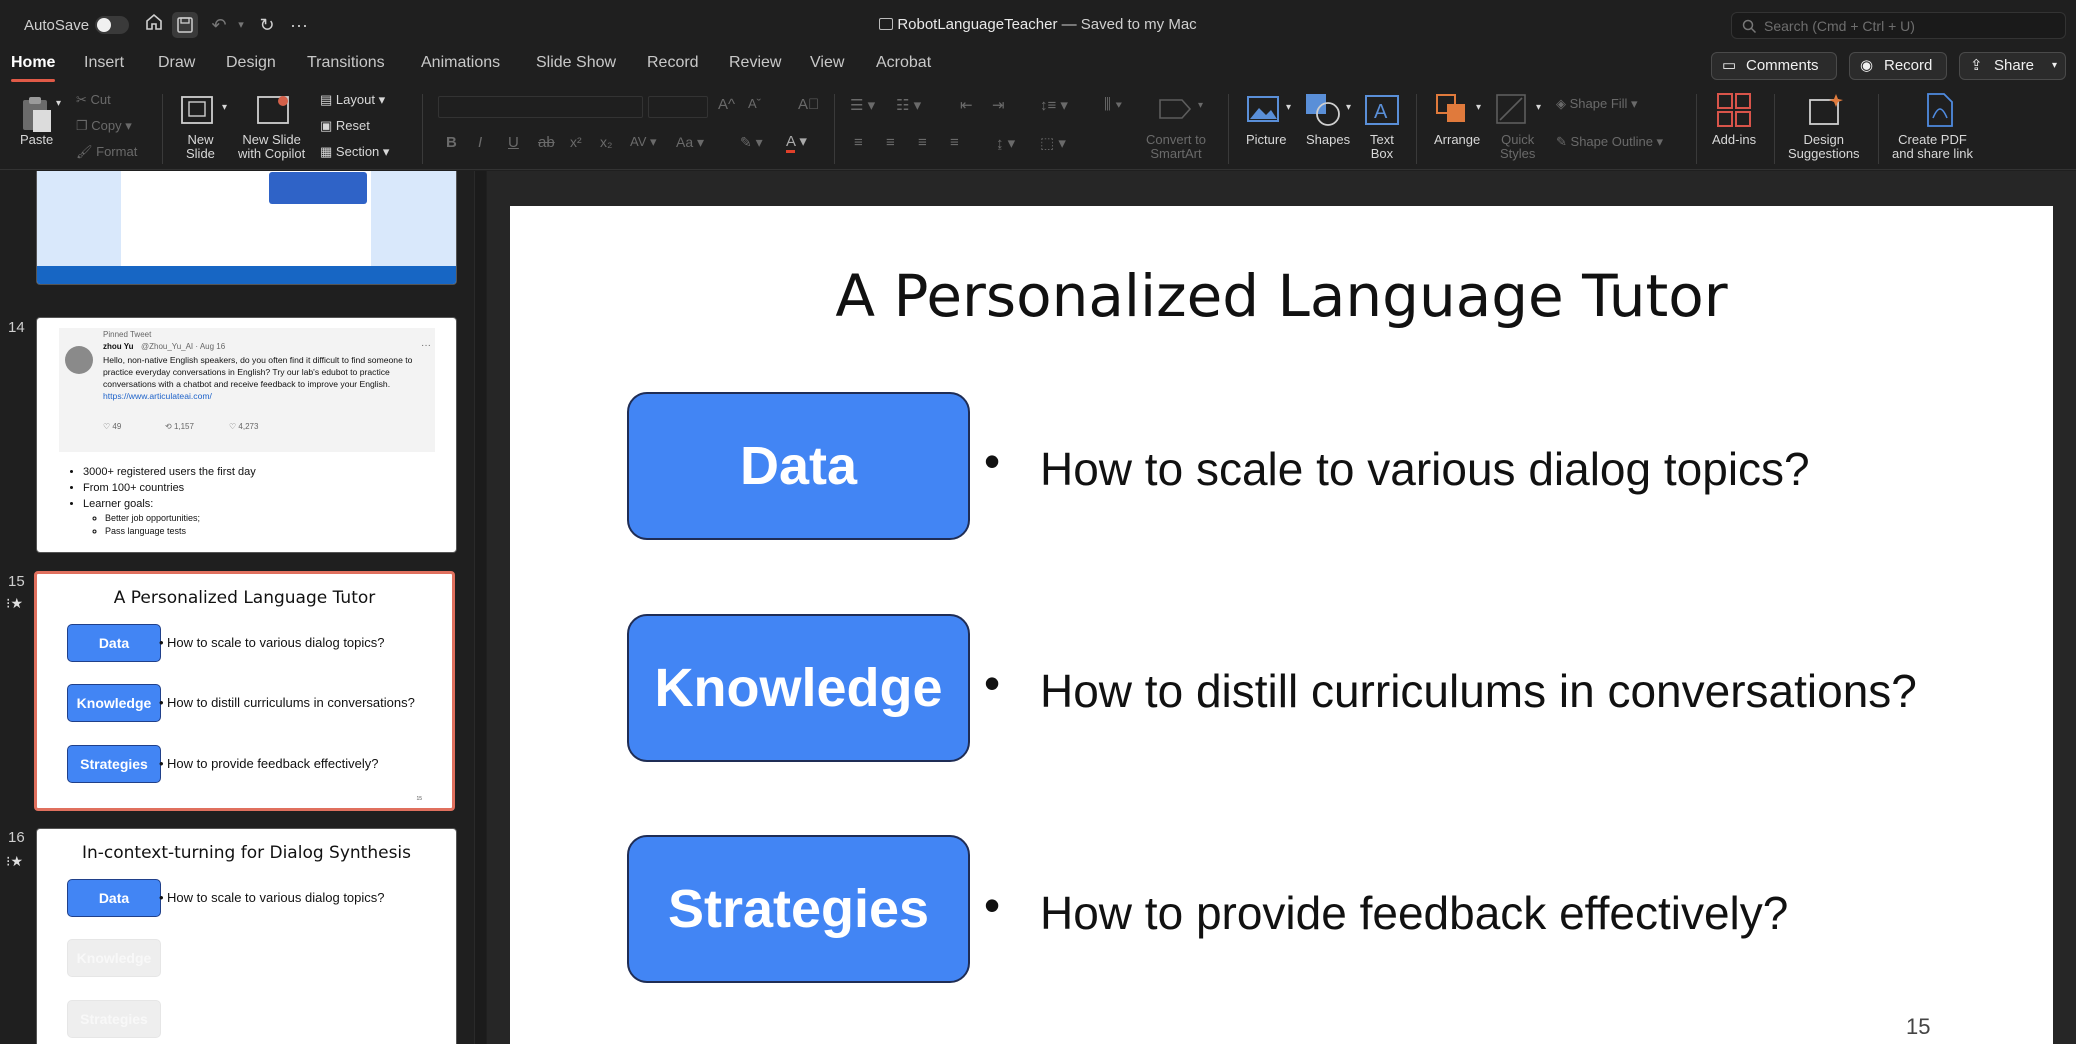  What do you see at coordinates (1826, 112) in the screenshot?
I see `design-suggestions-icon` at bounding box center [1826, 112].